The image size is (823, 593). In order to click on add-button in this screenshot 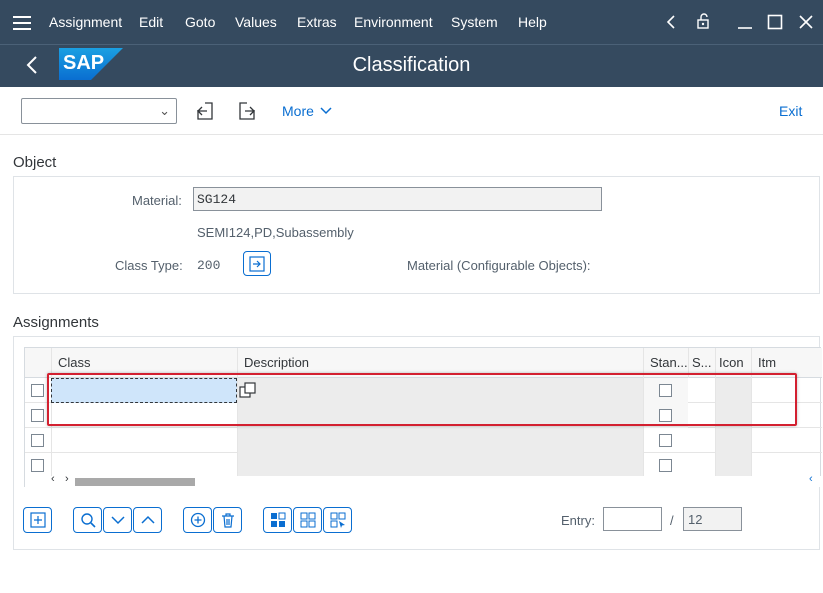, I will do `click(197, 520)`.